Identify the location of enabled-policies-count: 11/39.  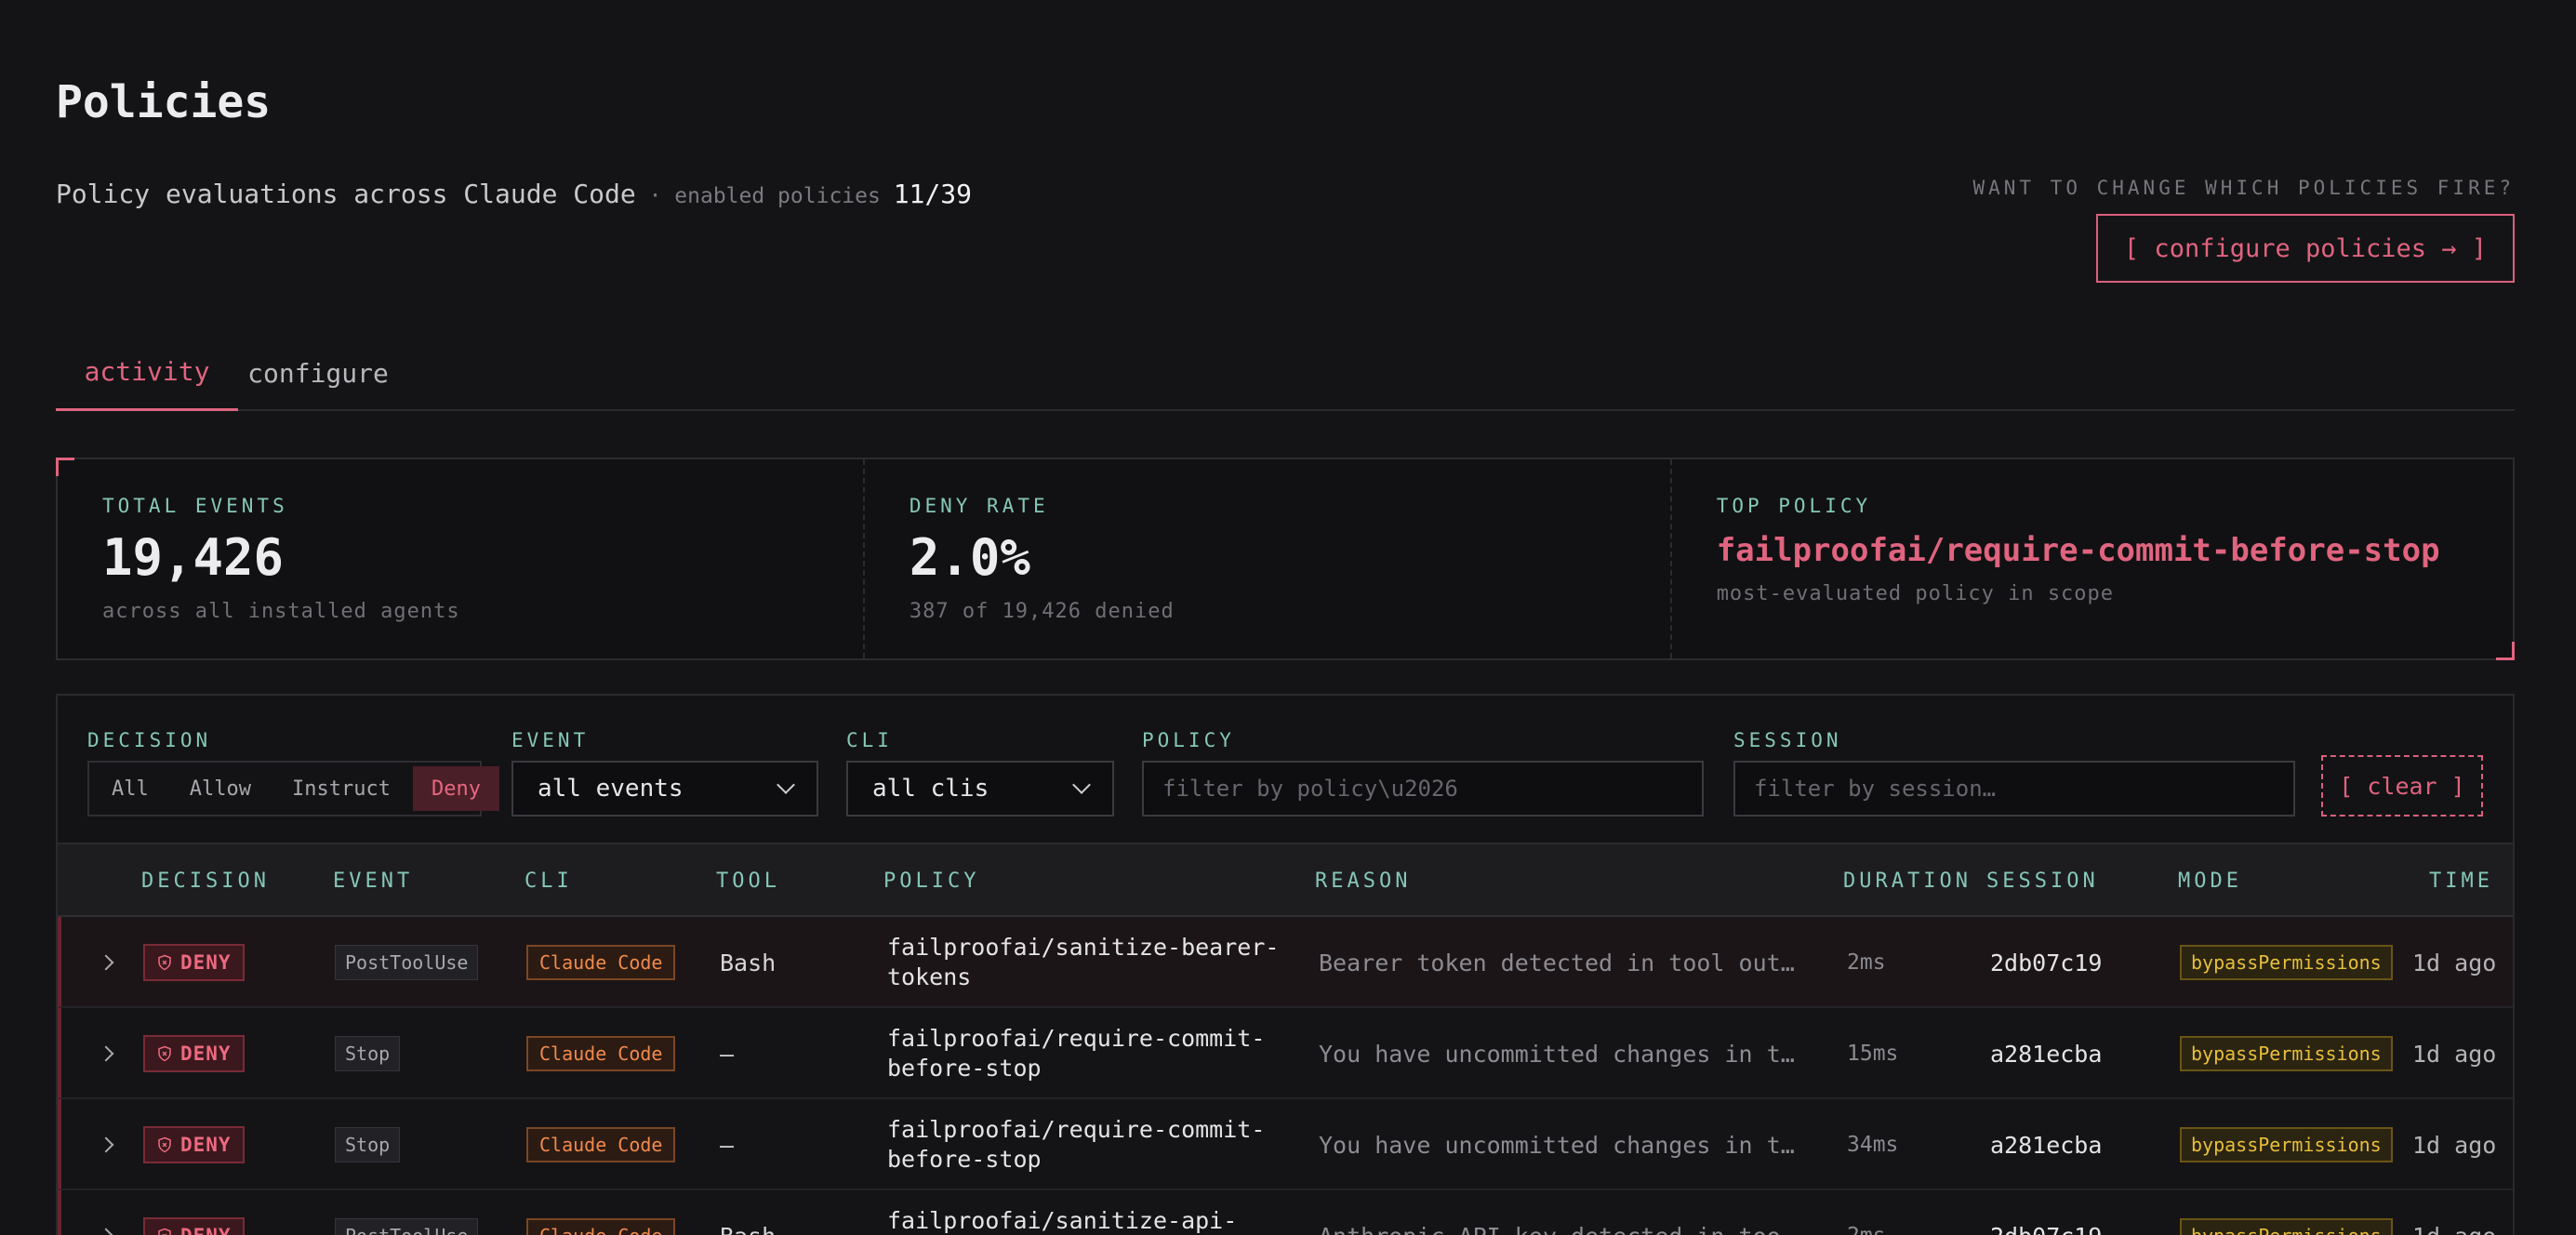
(932, 194).